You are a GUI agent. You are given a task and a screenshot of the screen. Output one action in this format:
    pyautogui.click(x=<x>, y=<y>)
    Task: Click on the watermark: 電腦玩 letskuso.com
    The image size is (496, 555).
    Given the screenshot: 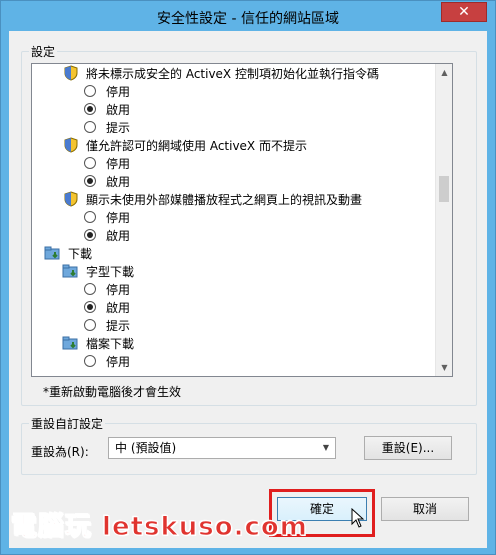 What is the action you would take?
    pyautogui.click(x=159, y=527)
    